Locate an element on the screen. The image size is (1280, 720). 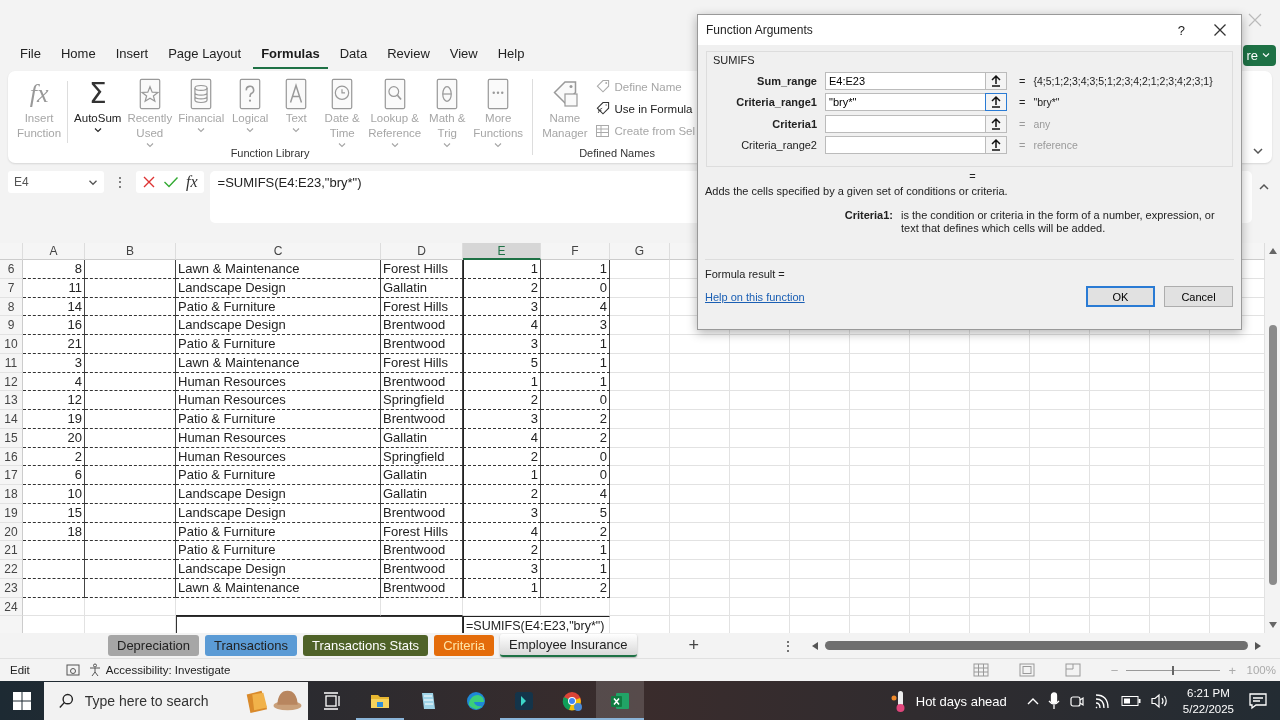
result-equals-sign: = is located at coordinates (972, 176).